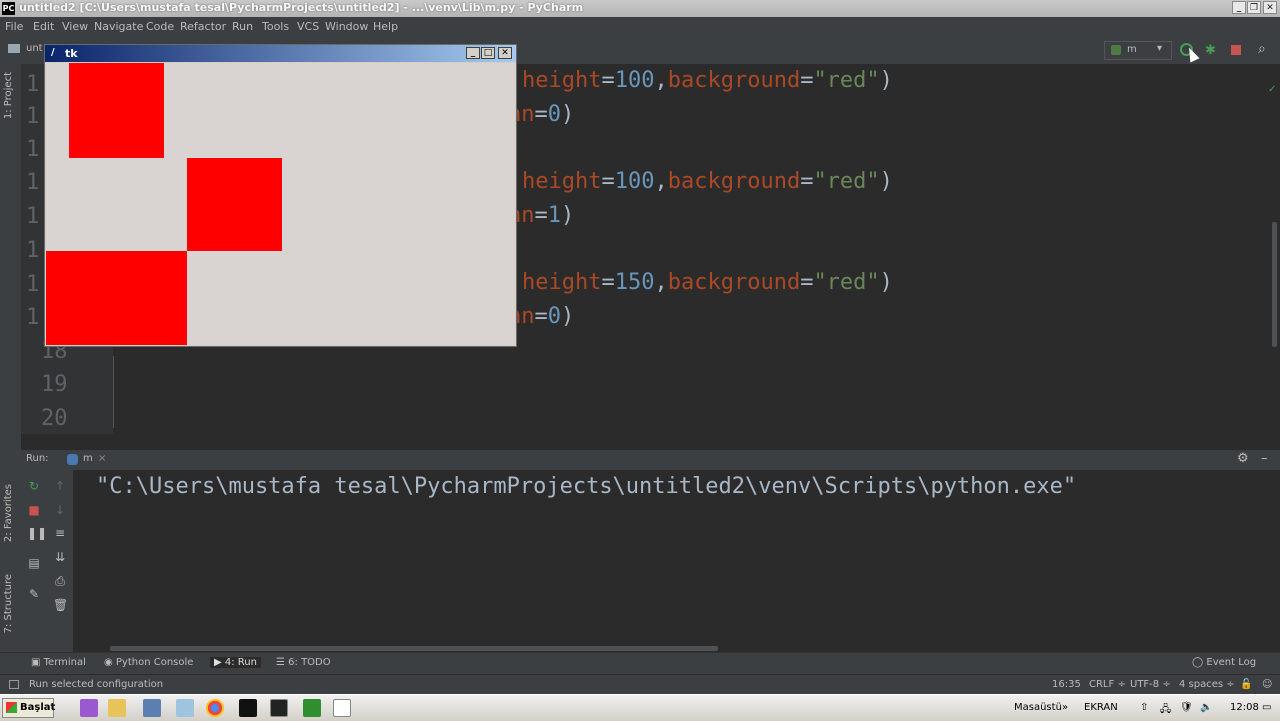  Describe the element at coordinates (8, 95) in the screenshot. I see `project-tool-tab: 1: Project` at that location.